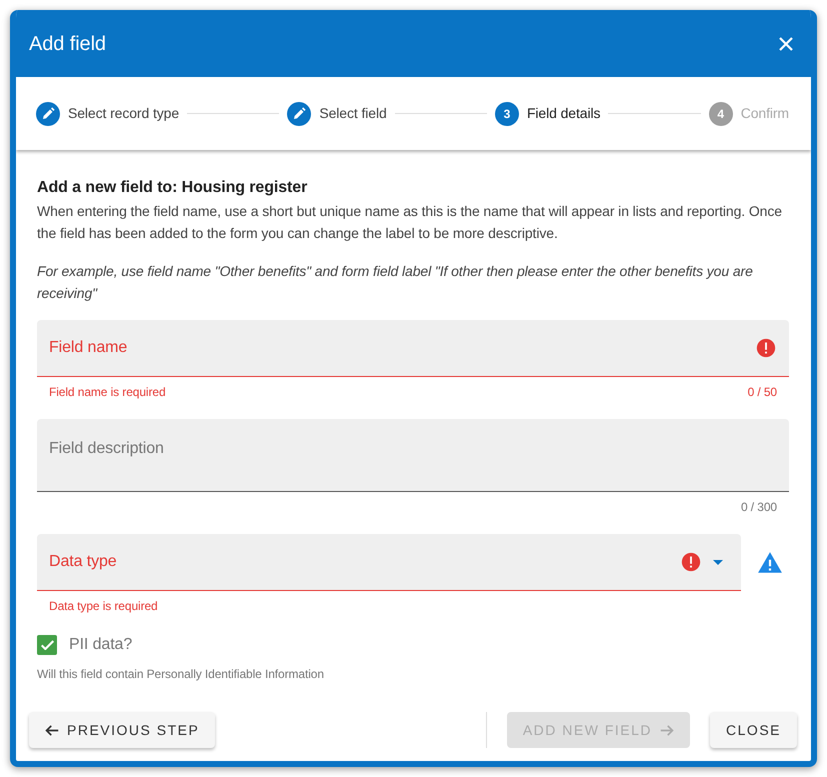 This screenshot has width=827, height=777. Describe the element at coordinates (395, 282) in the screenshot. I see `example-text: For example, use field name "Other benefits" and form field label "If other then please enter the other benefits you are receiving"` at that location.